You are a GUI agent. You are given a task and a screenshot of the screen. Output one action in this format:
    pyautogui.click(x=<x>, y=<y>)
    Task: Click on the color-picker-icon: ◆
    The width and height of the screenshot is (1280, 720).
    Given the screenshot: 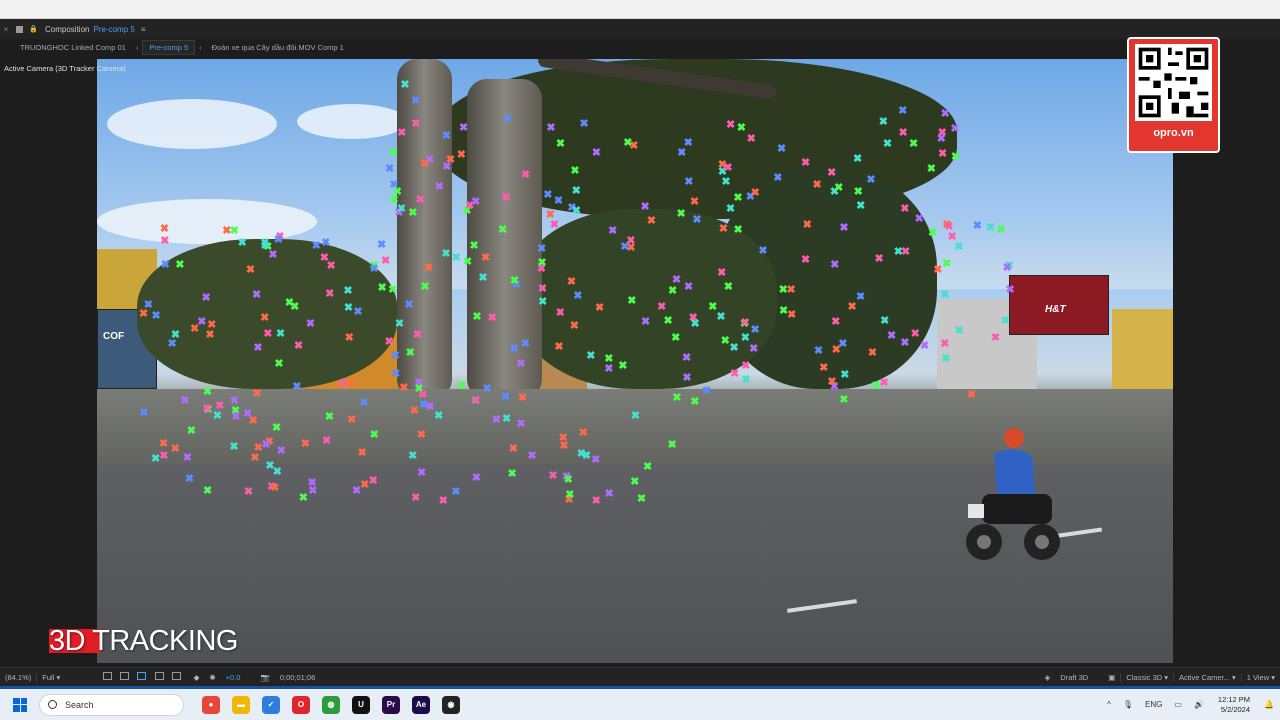 What is the action you would take?
    pyautogui.click(x=197, y=677)
    